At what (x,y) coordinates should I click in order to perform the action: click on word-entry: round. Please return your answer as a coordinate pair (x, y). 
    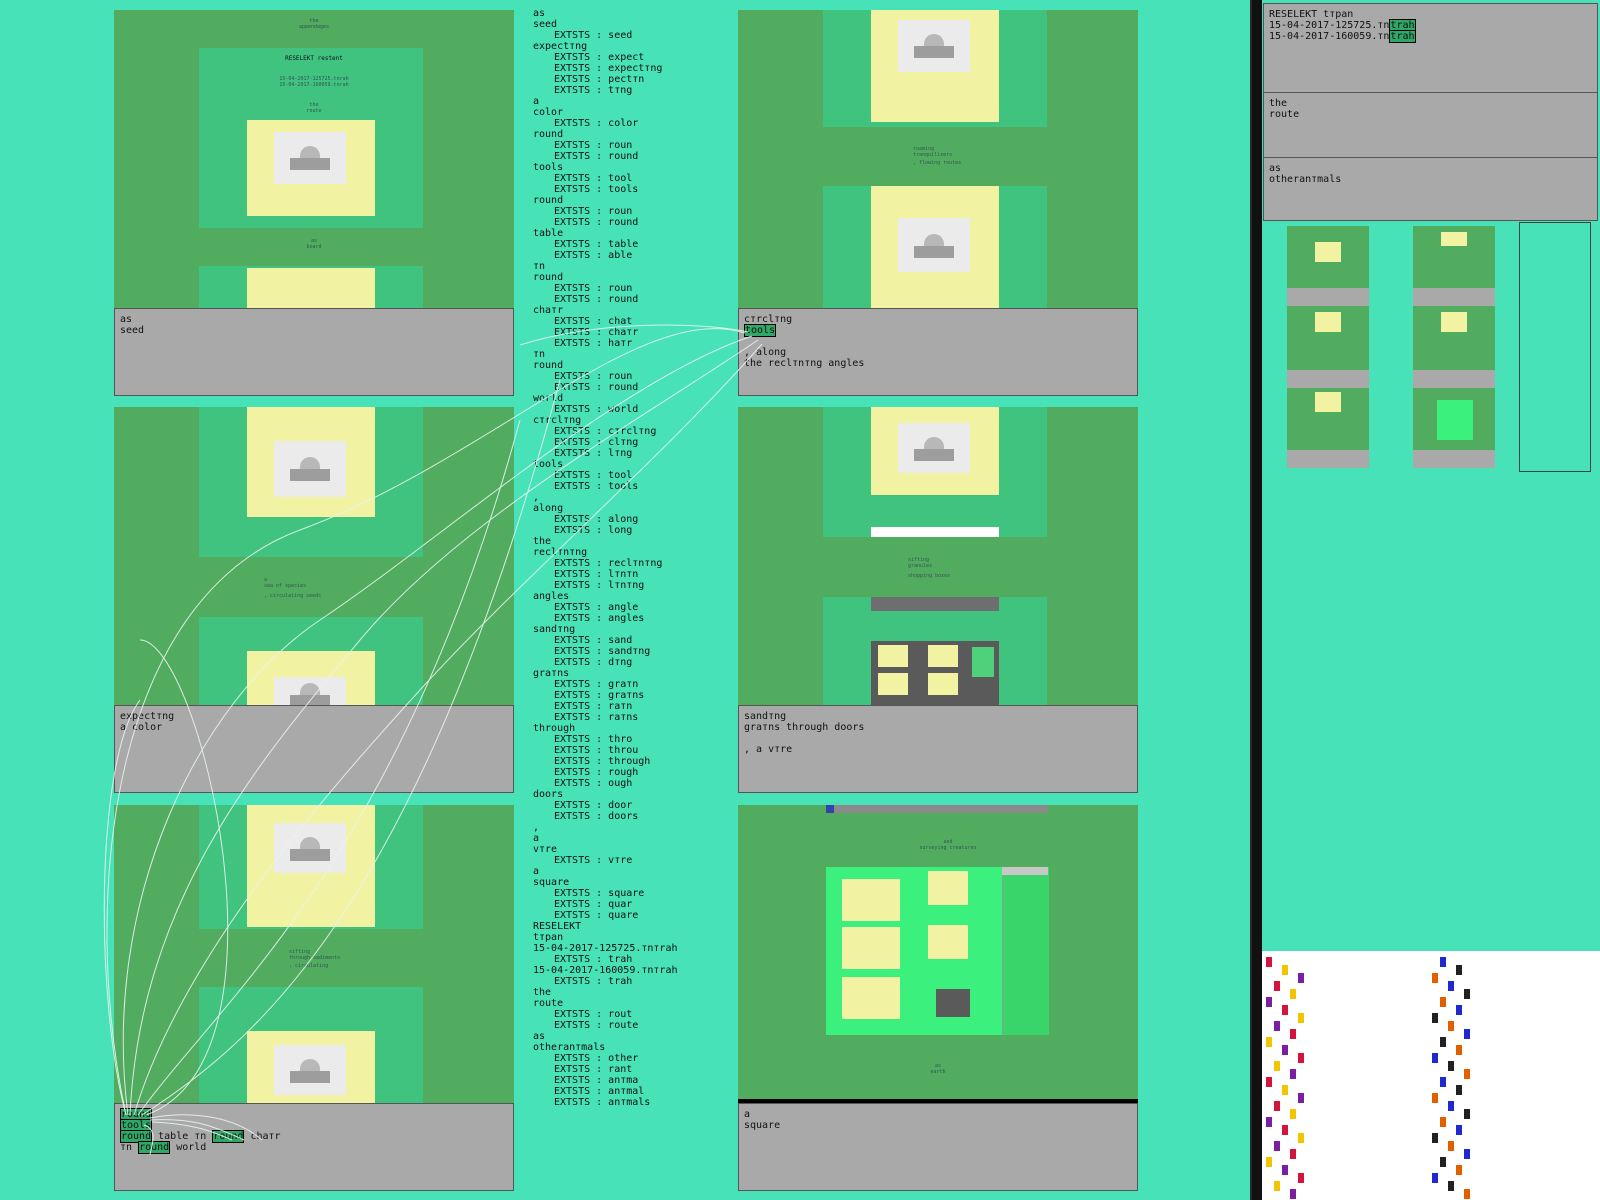
    Looking at the image, I should click on (548, 365).